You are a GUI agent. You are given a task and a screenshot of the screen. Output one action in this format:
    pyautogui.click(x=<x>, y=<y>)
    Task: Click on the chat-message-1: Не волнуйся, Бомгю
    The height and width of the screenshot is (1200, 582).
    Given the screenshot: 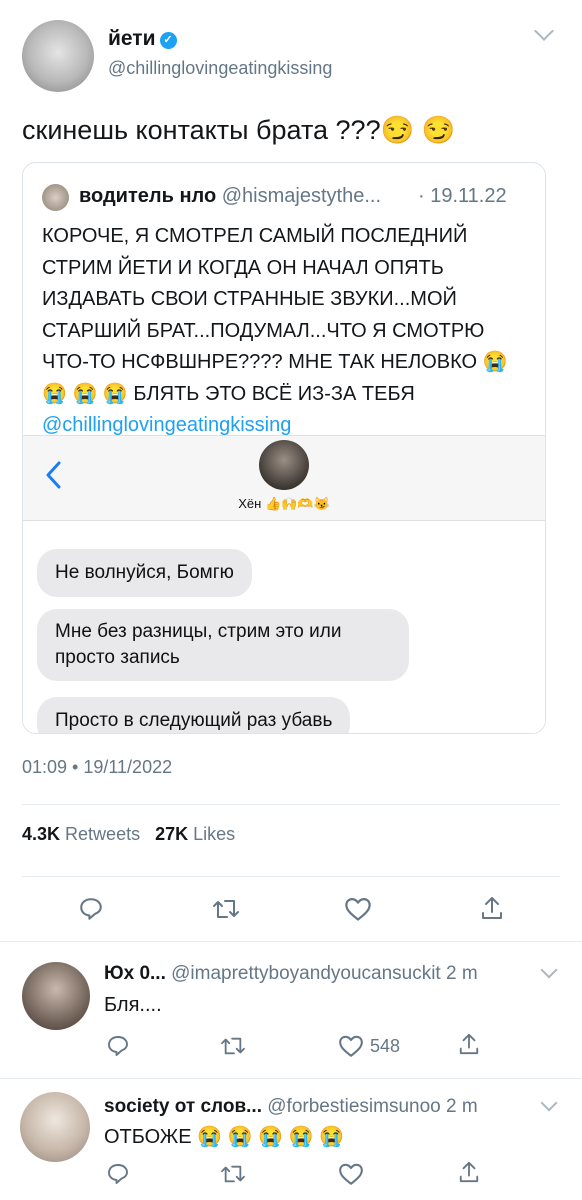 What is the action you would take?
    pyautogui.click(x=144, y=573)
    